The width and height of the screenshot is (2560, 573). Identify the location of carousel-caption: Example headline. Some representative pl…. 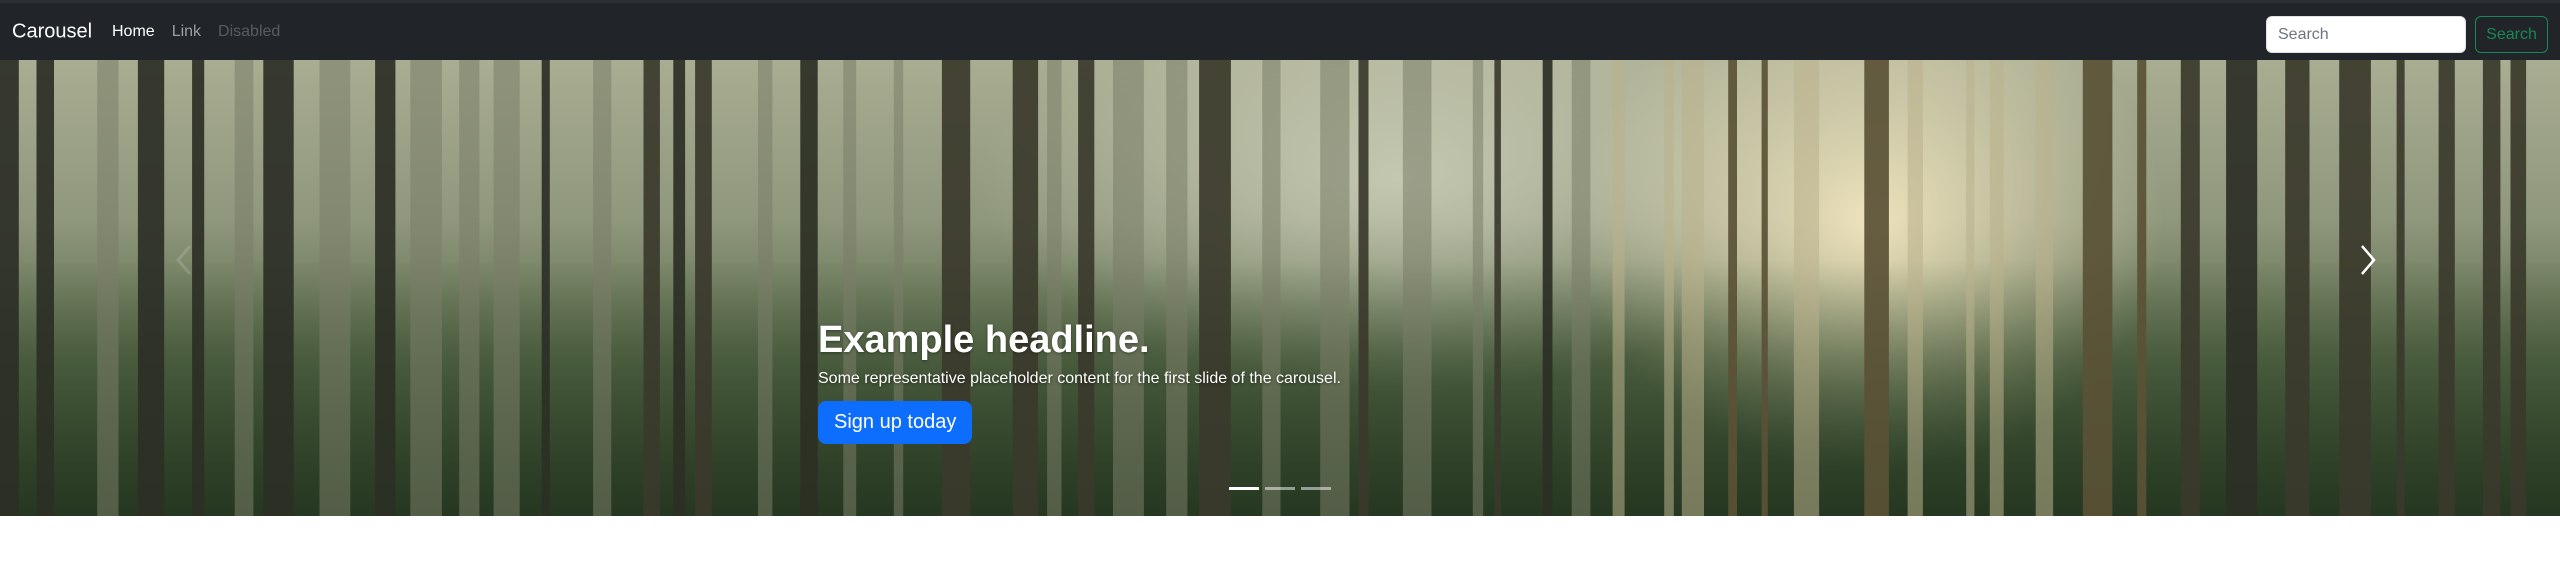
(1079, 381).